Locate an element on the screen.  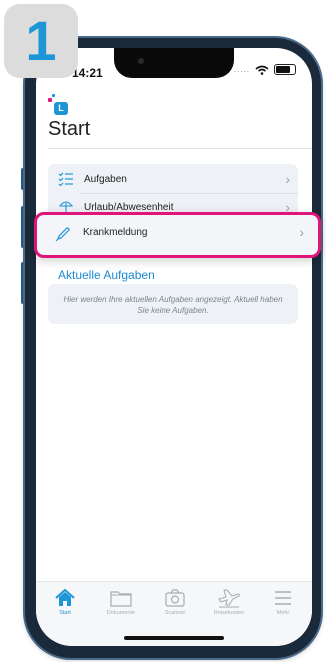
tab-label: Reisekosten is located at coordinates (229, 613).